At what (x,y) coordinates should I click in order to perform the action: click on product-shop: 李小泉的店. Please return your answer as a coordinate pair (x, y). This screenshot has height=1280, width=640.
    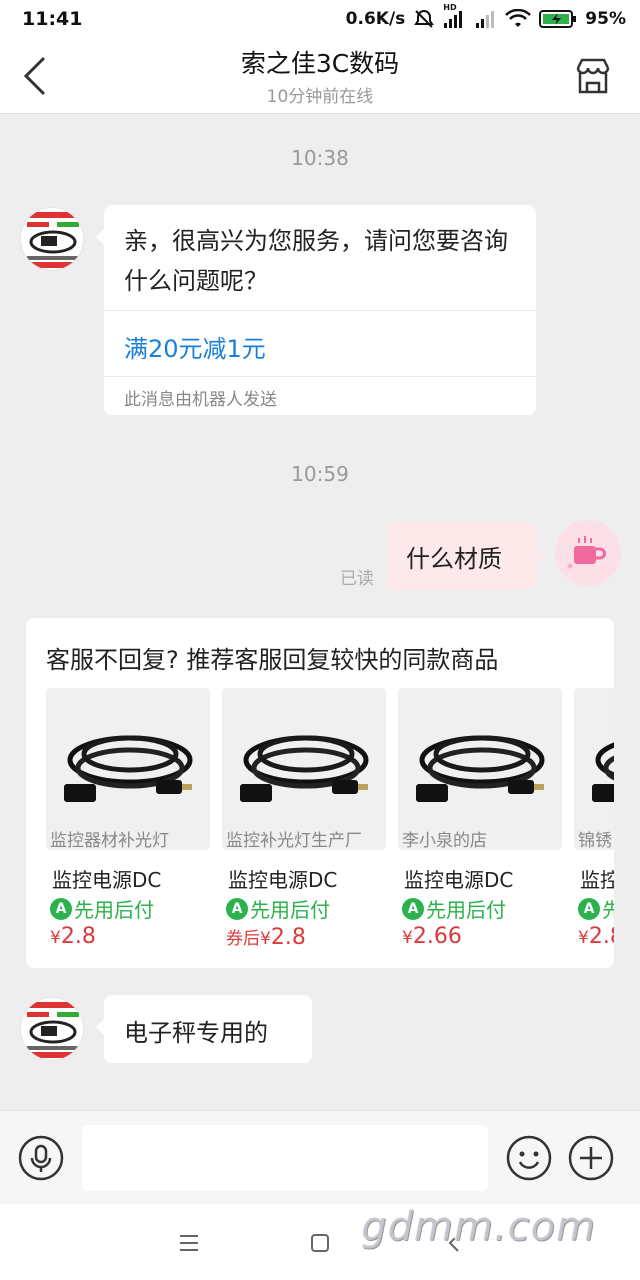
    Looking at the image, I should click on (444, 840).